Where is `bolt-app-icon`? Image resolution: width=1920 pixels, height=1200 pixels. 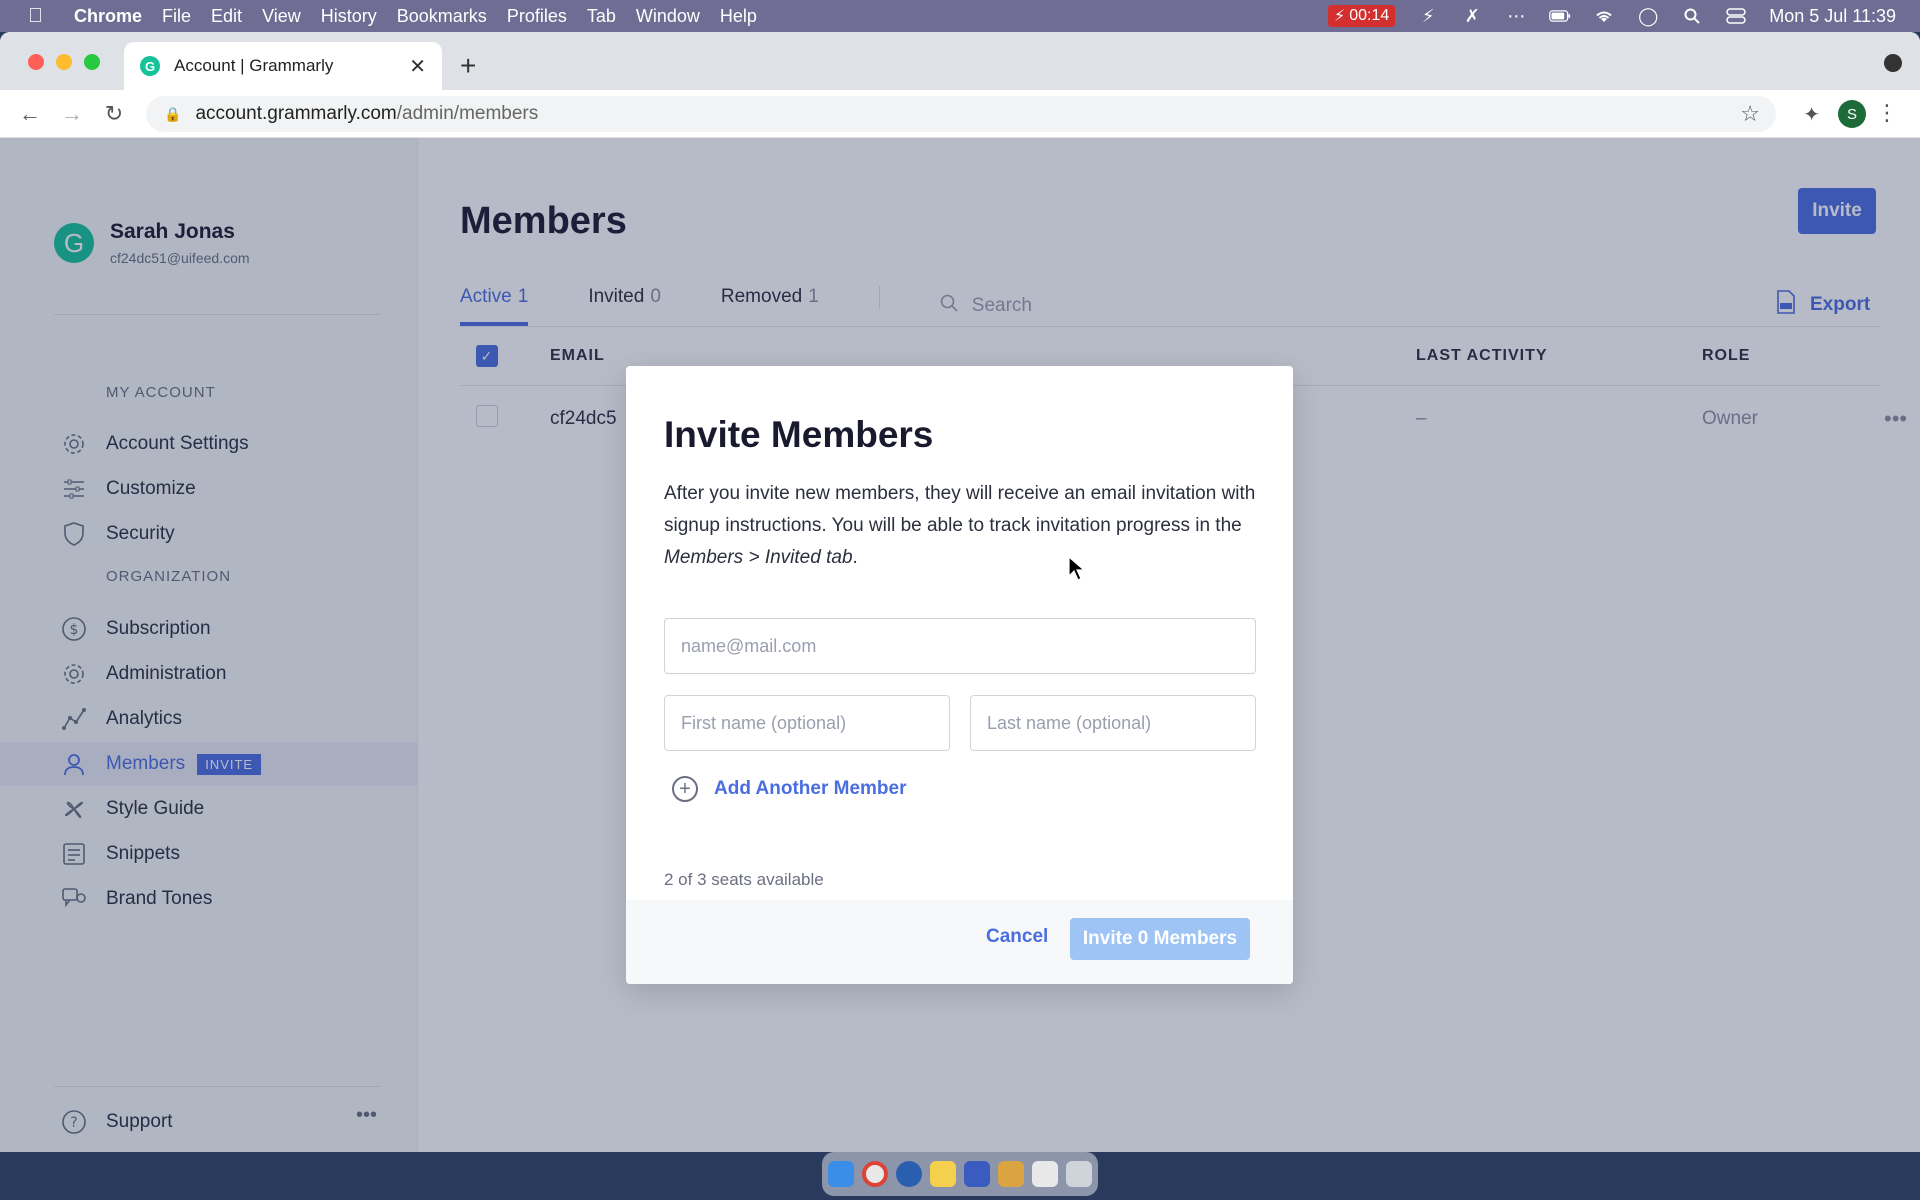
bolt-app-icon is located at coordinates (977, 1174).